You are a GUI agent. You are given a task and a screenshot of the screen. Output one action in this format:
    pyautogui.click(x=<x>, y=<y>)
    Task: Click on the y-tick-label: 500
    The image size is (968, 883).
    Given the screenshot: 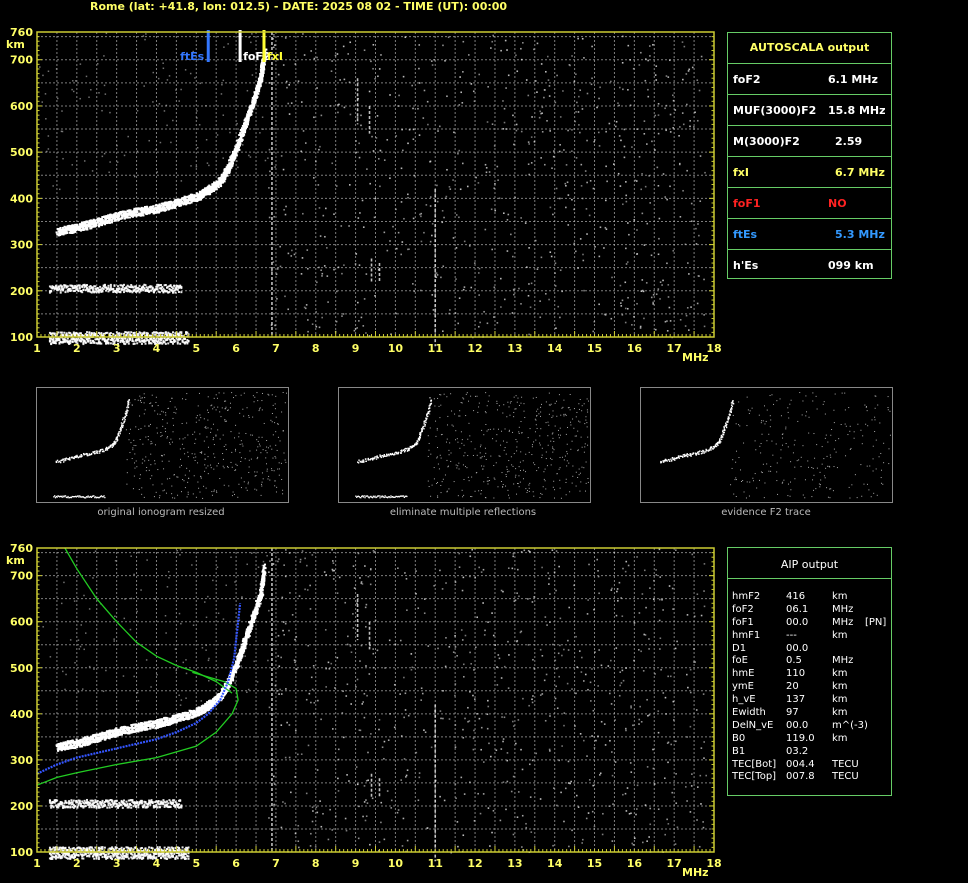 What is the action you would take?
    pyautogui.click(x=21, y=152)
    